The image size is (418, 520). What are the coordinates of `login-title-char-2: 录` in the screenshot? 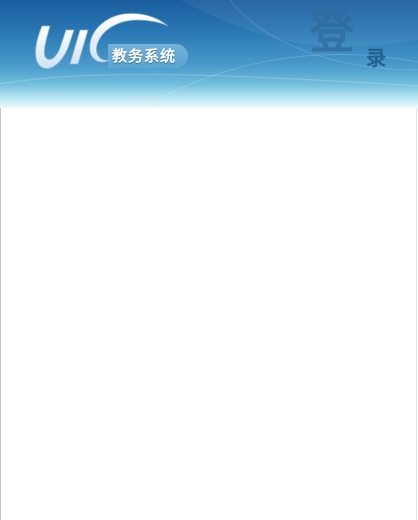 It's located at (376, 58).